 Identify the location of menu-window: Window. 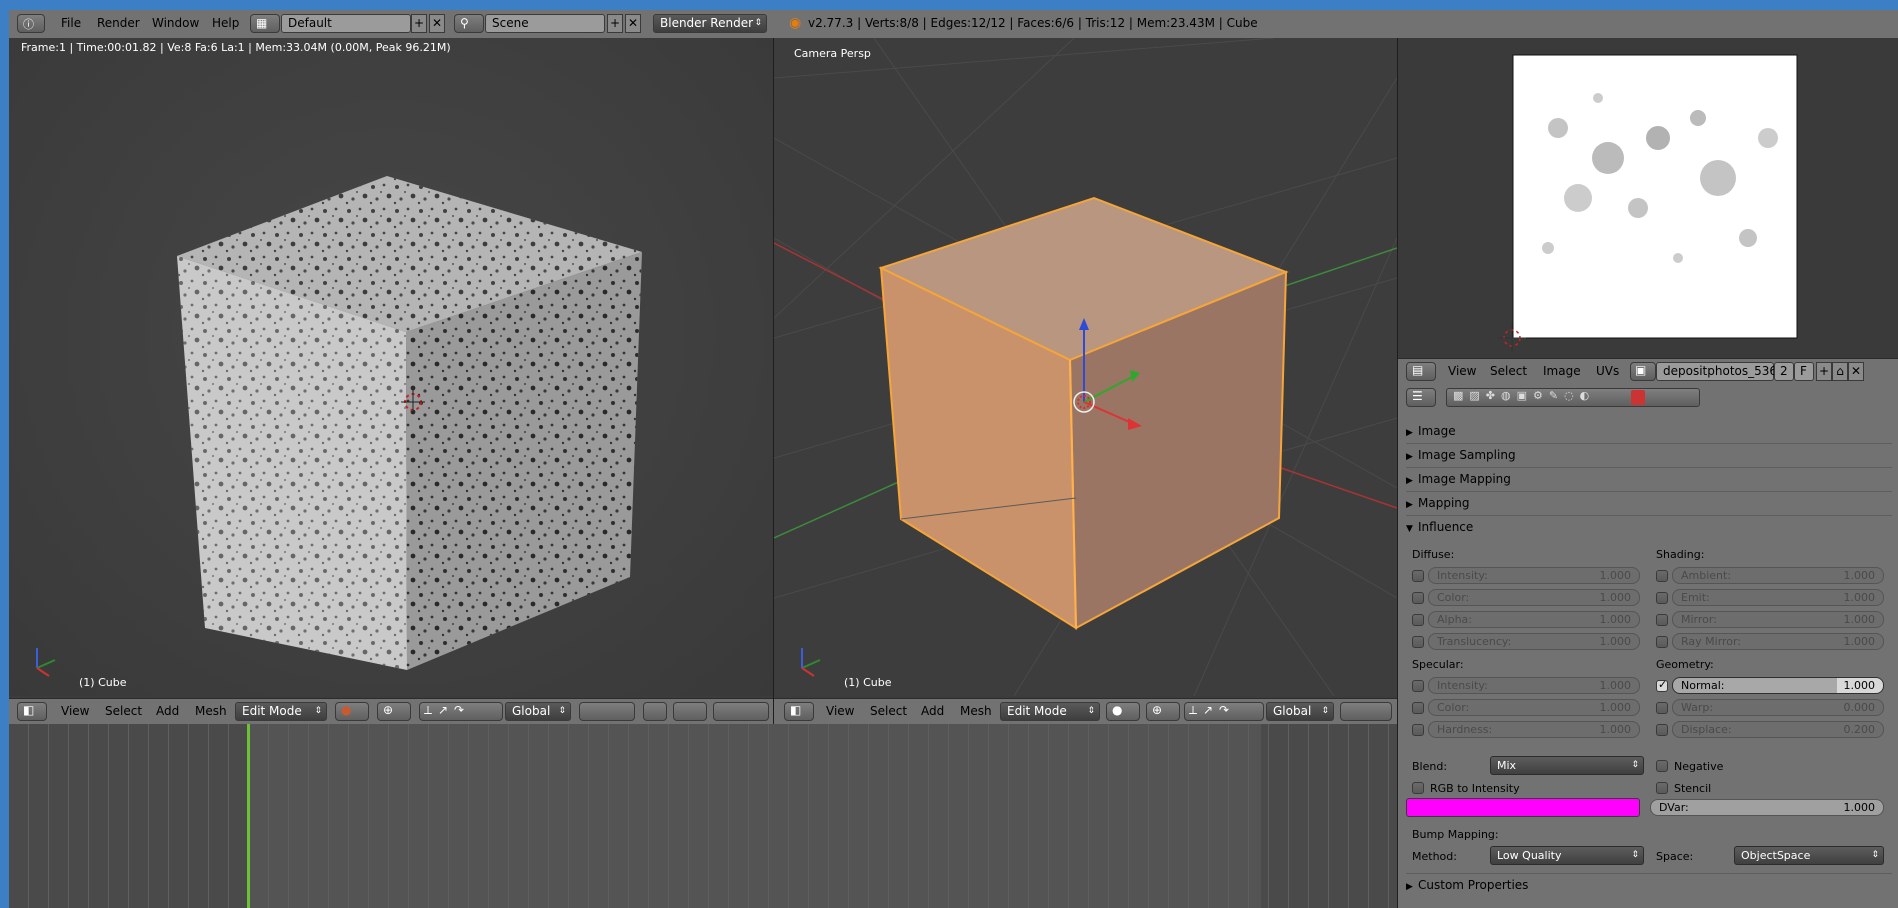
(175, 23).